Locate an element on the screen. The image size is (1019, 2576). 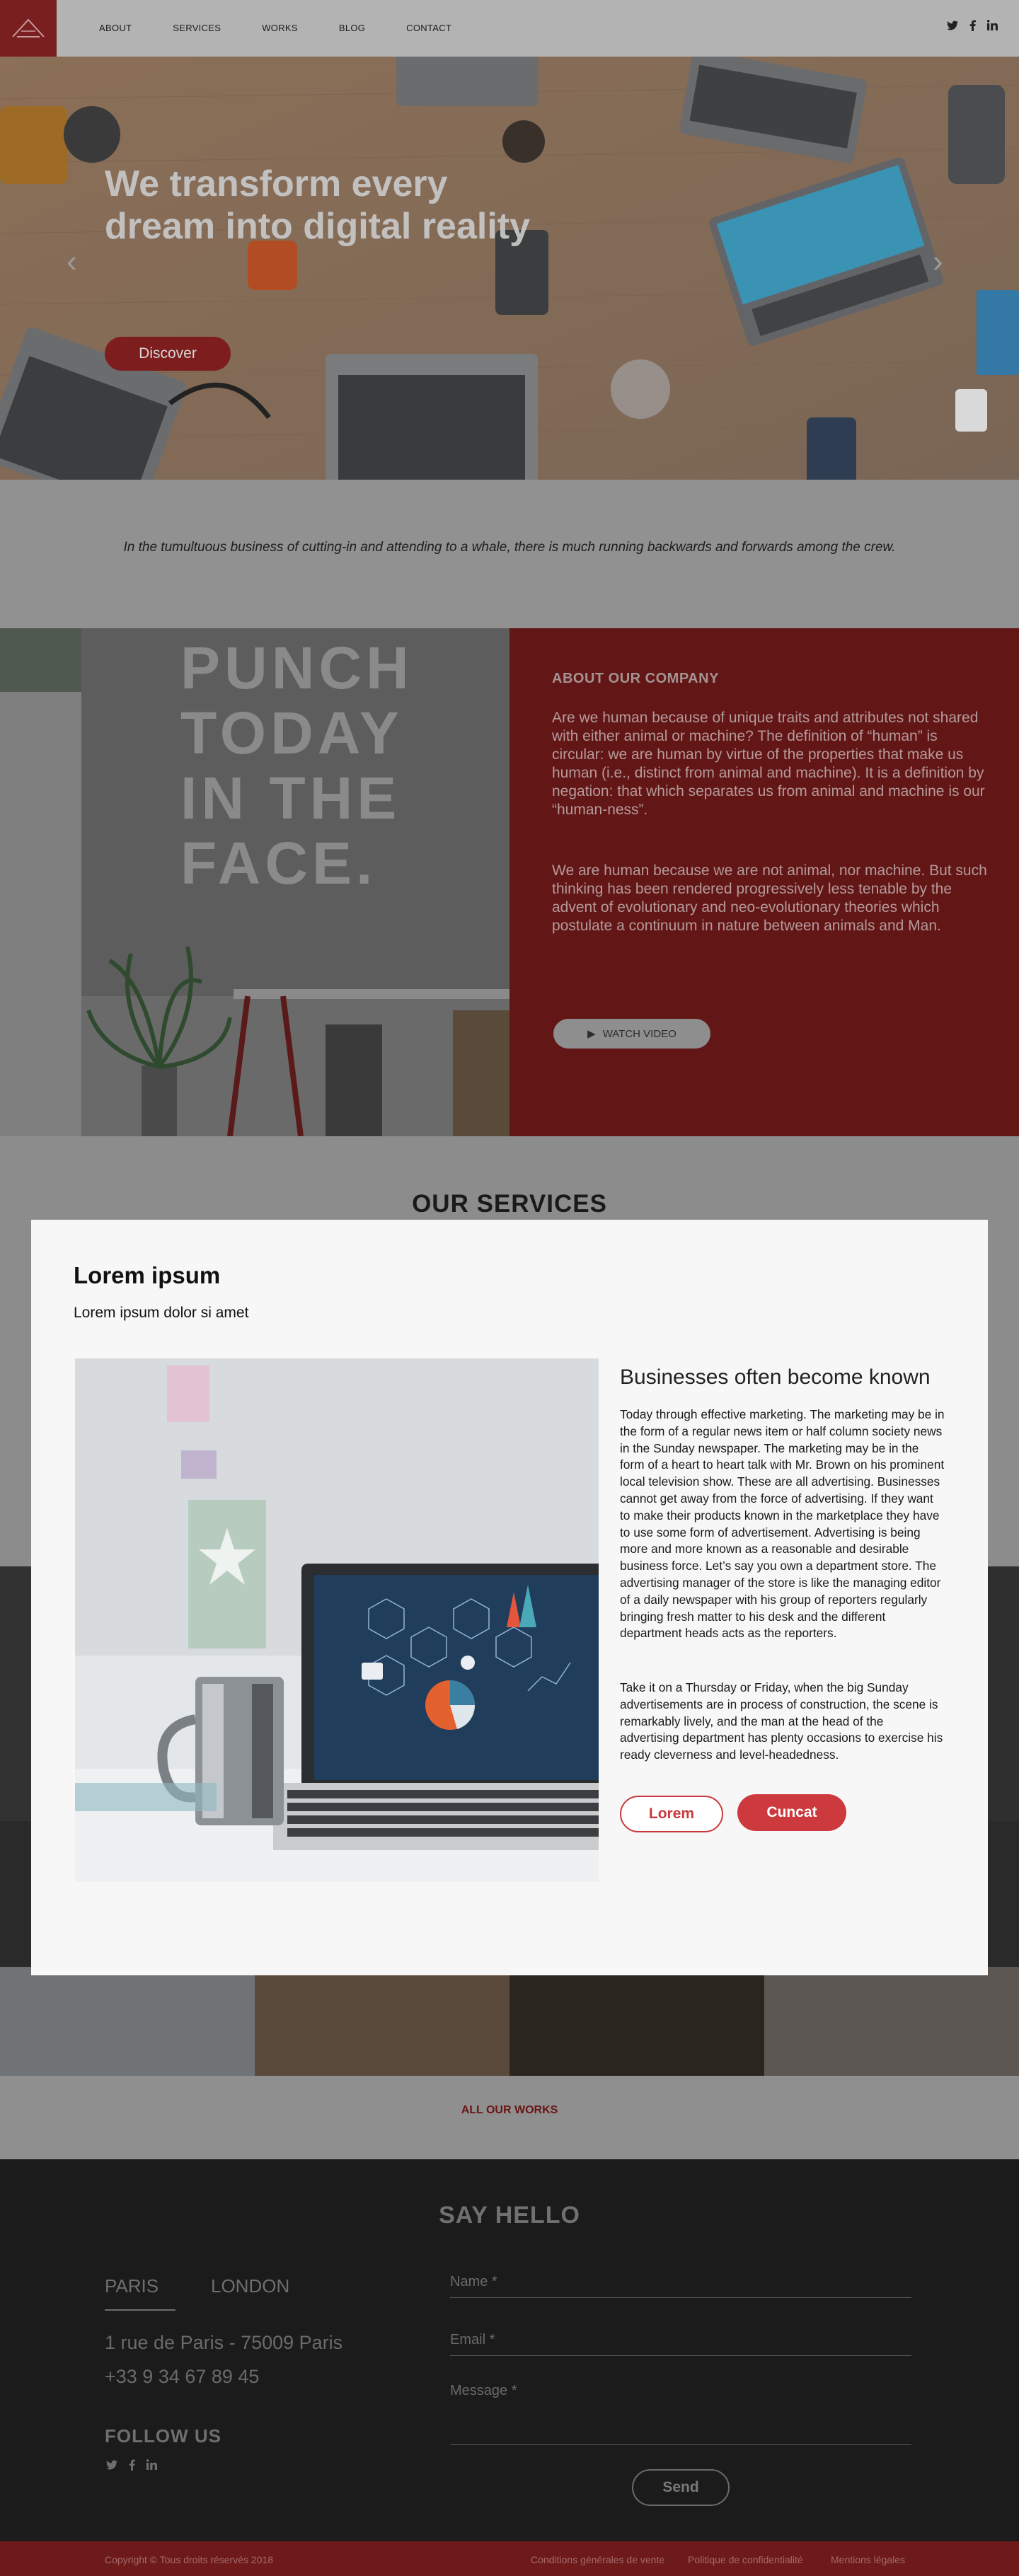
follow-heading: FOLLOW US is located at coordinates (163, 2436).